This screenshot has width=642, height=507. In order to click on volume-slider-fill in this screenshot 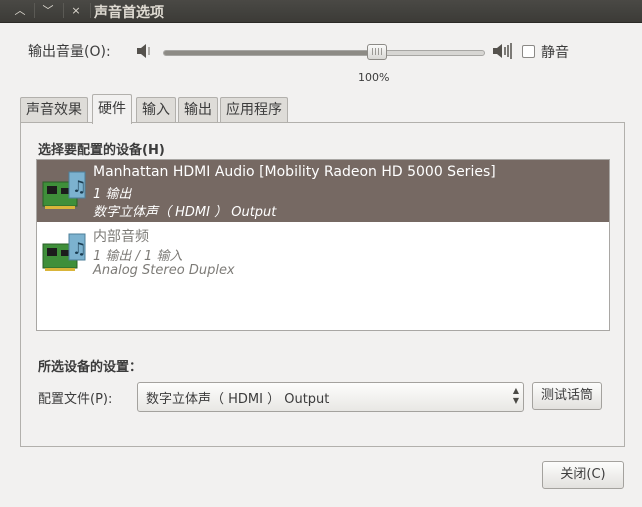, I will do `click(271, 53)`.